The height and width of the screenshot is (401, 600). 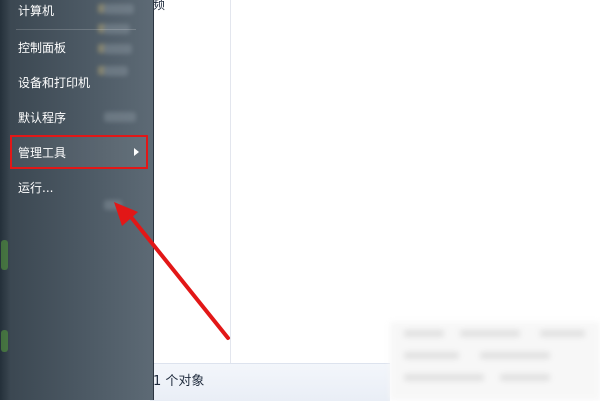 I want to click on status-object-count: 1 个对象, so click(x=179, y=381).